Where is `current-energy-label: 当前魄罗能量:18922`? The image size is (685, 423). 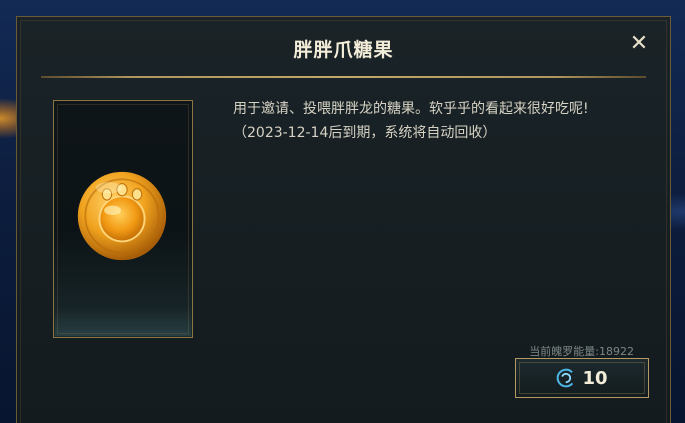
current-energy-label: 当前魄罗能量:18922 is located at coordinates (581, 351).